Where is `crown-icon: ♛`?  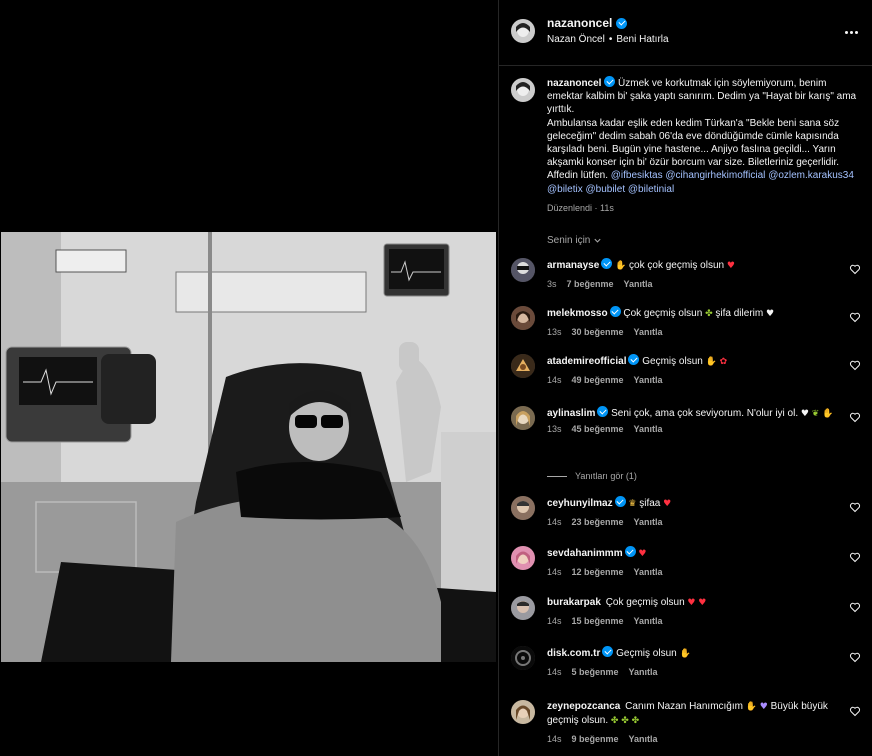 crown-icon: ♛ is located at coordinates (632, 504).